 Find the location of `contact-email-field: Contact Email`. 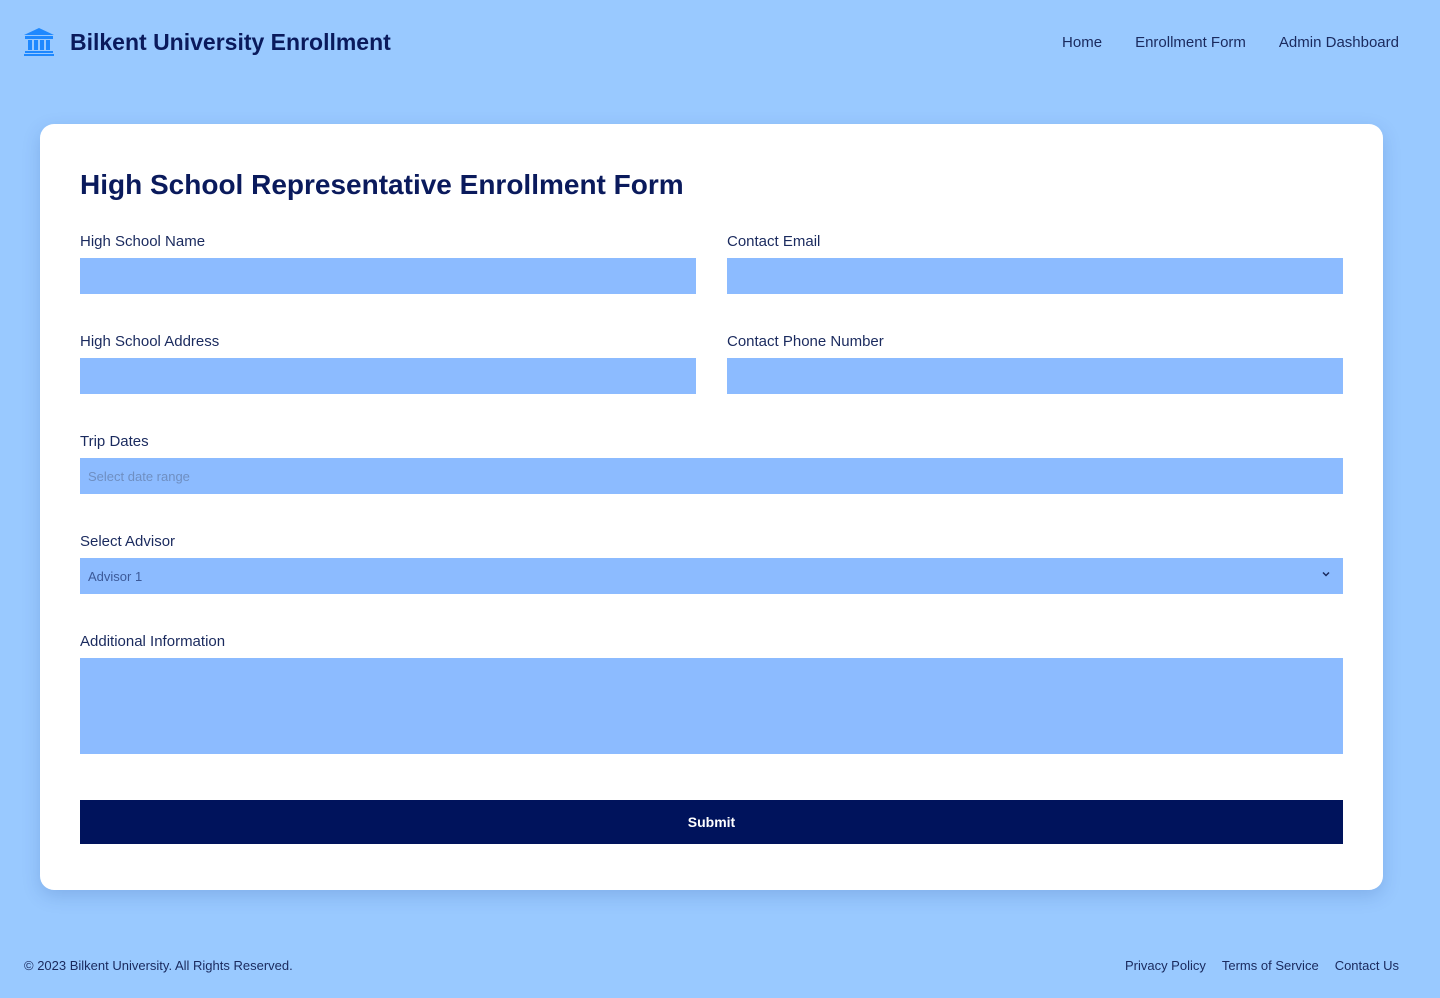

contact-email-field: Contact Email is located at coordinates (1035, 263).